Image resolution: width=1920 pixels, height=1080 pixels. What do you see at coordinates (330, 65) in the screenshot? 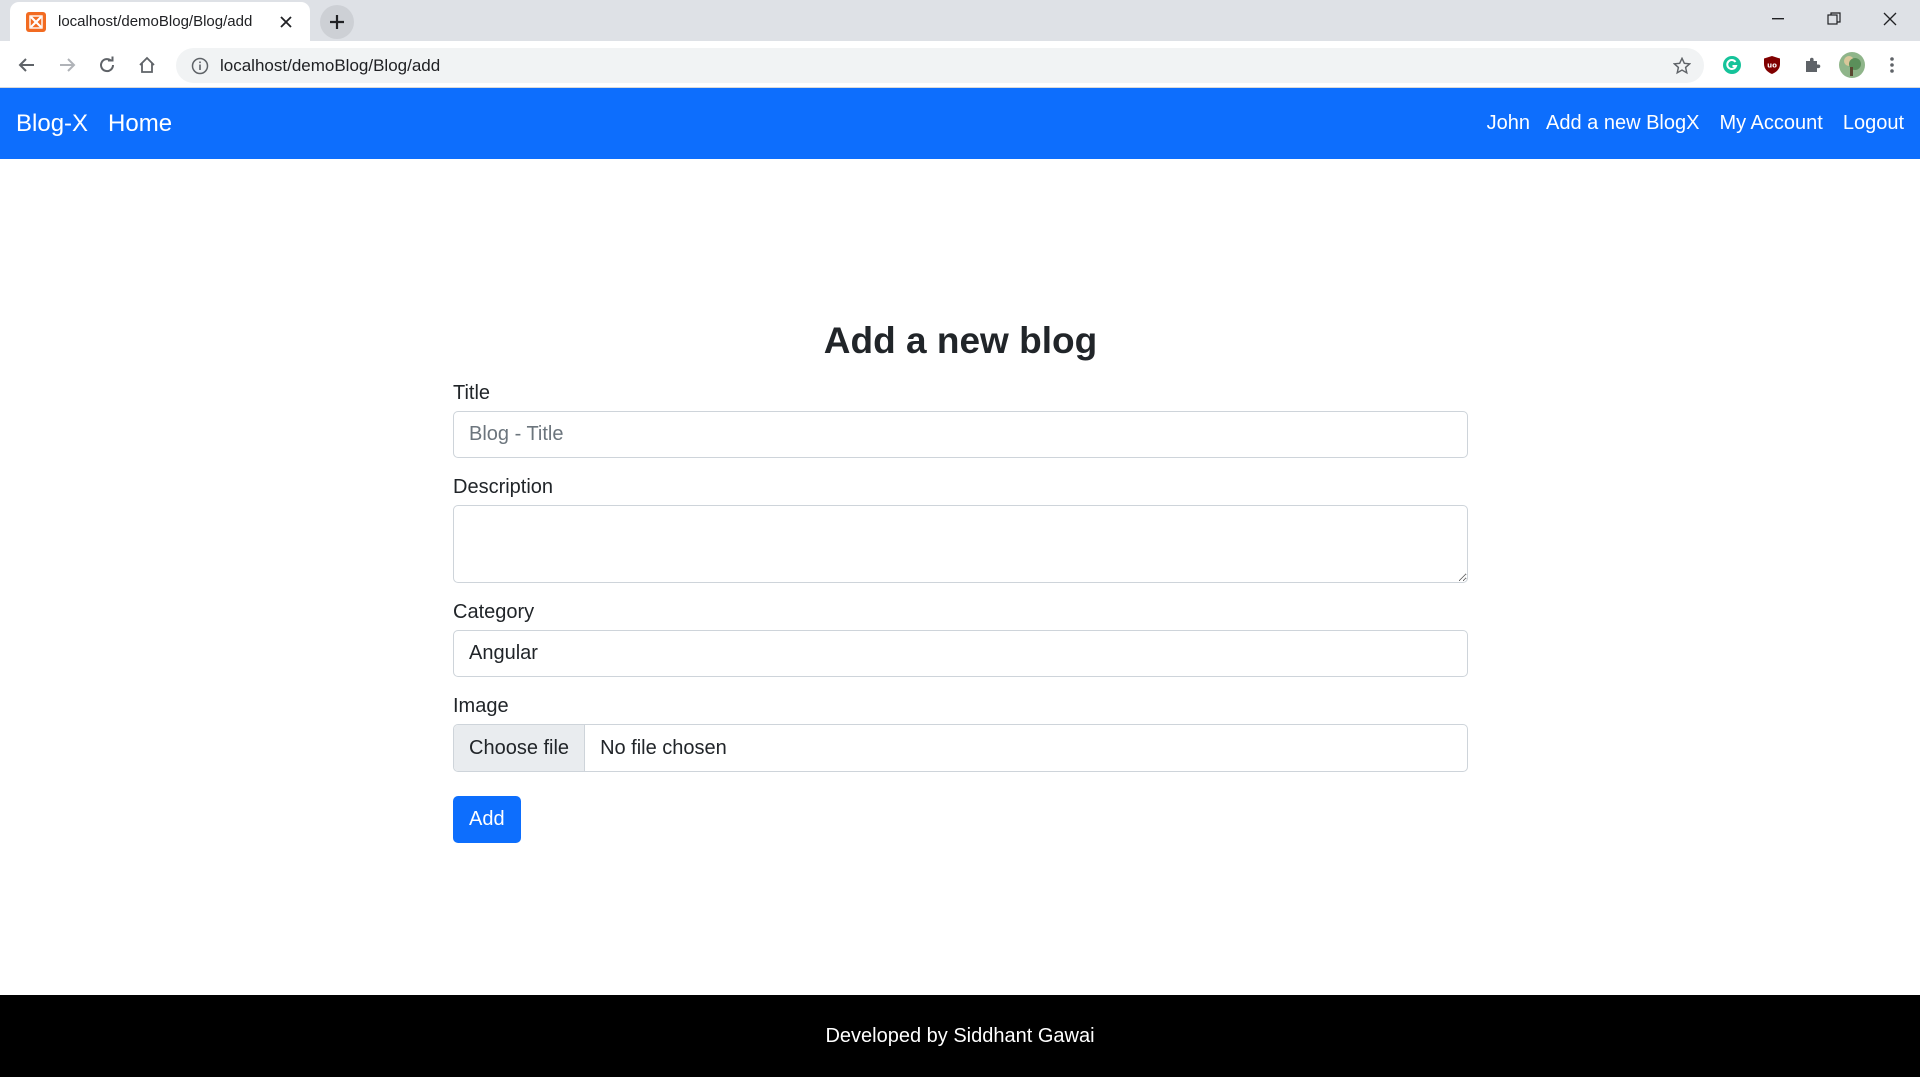
I see `url-text: localhost/demoBlog/Blog/add` at bounding box center [330, 65].